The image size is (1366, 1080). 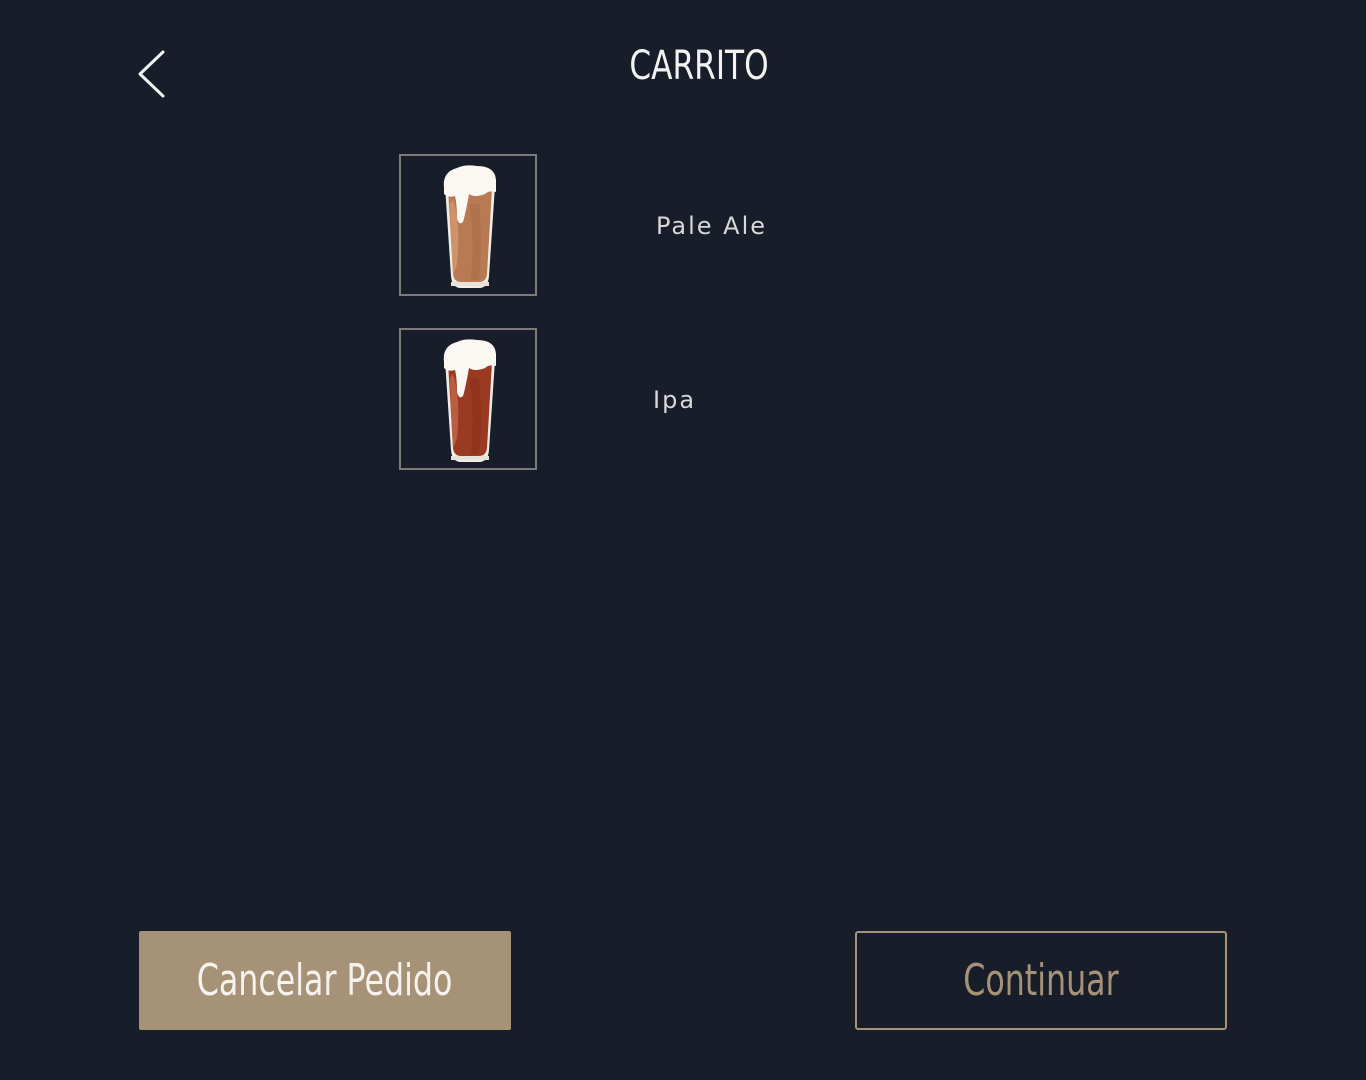 I want to click on cart-item: Ipa, so click(x=699, y=400).